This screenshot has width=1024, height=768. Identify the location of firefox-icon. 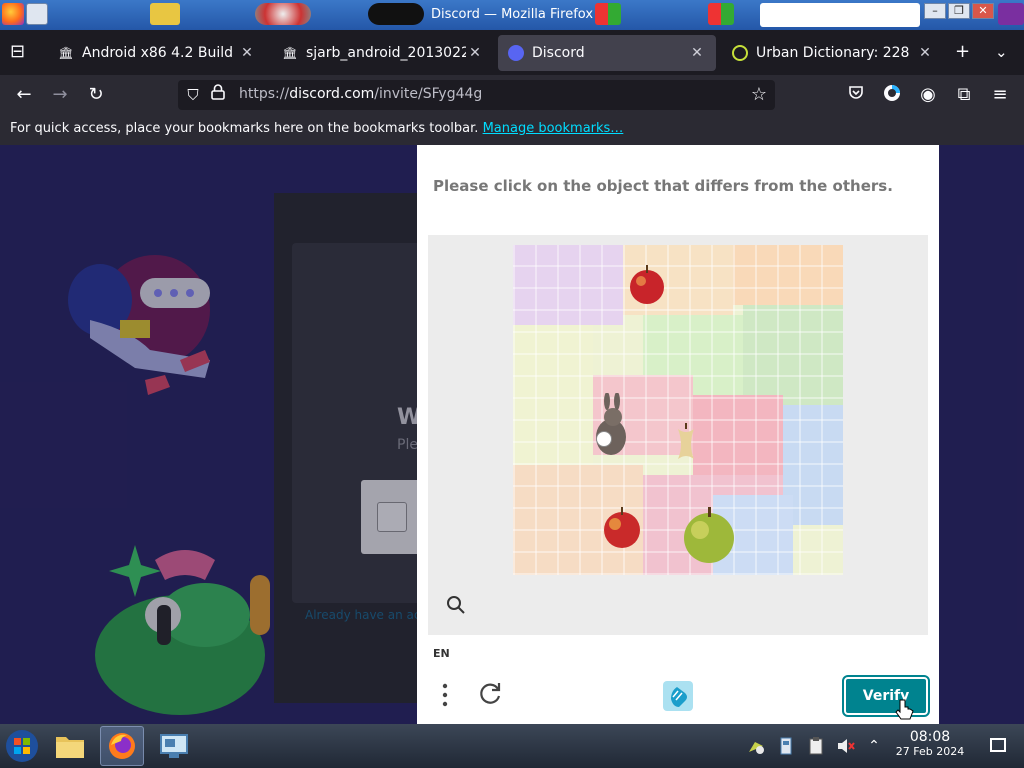
(122, 746).